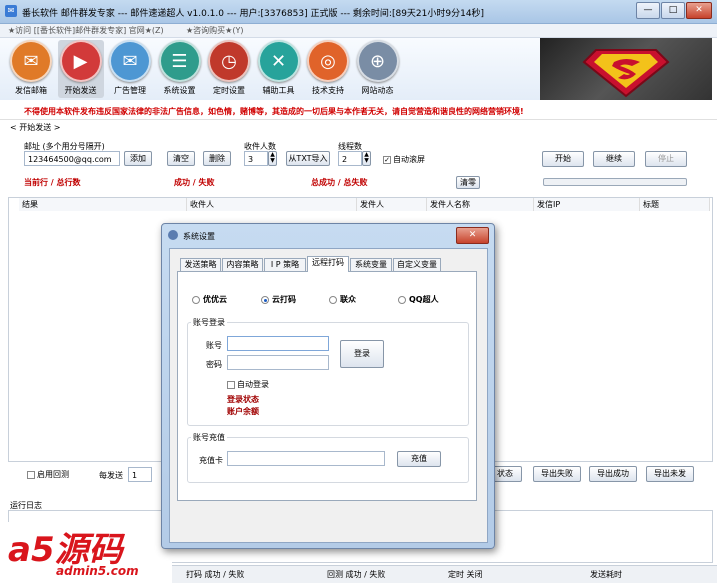 The image size is (717, 583). I want to click on header-result: 结果, so click(103, 204).